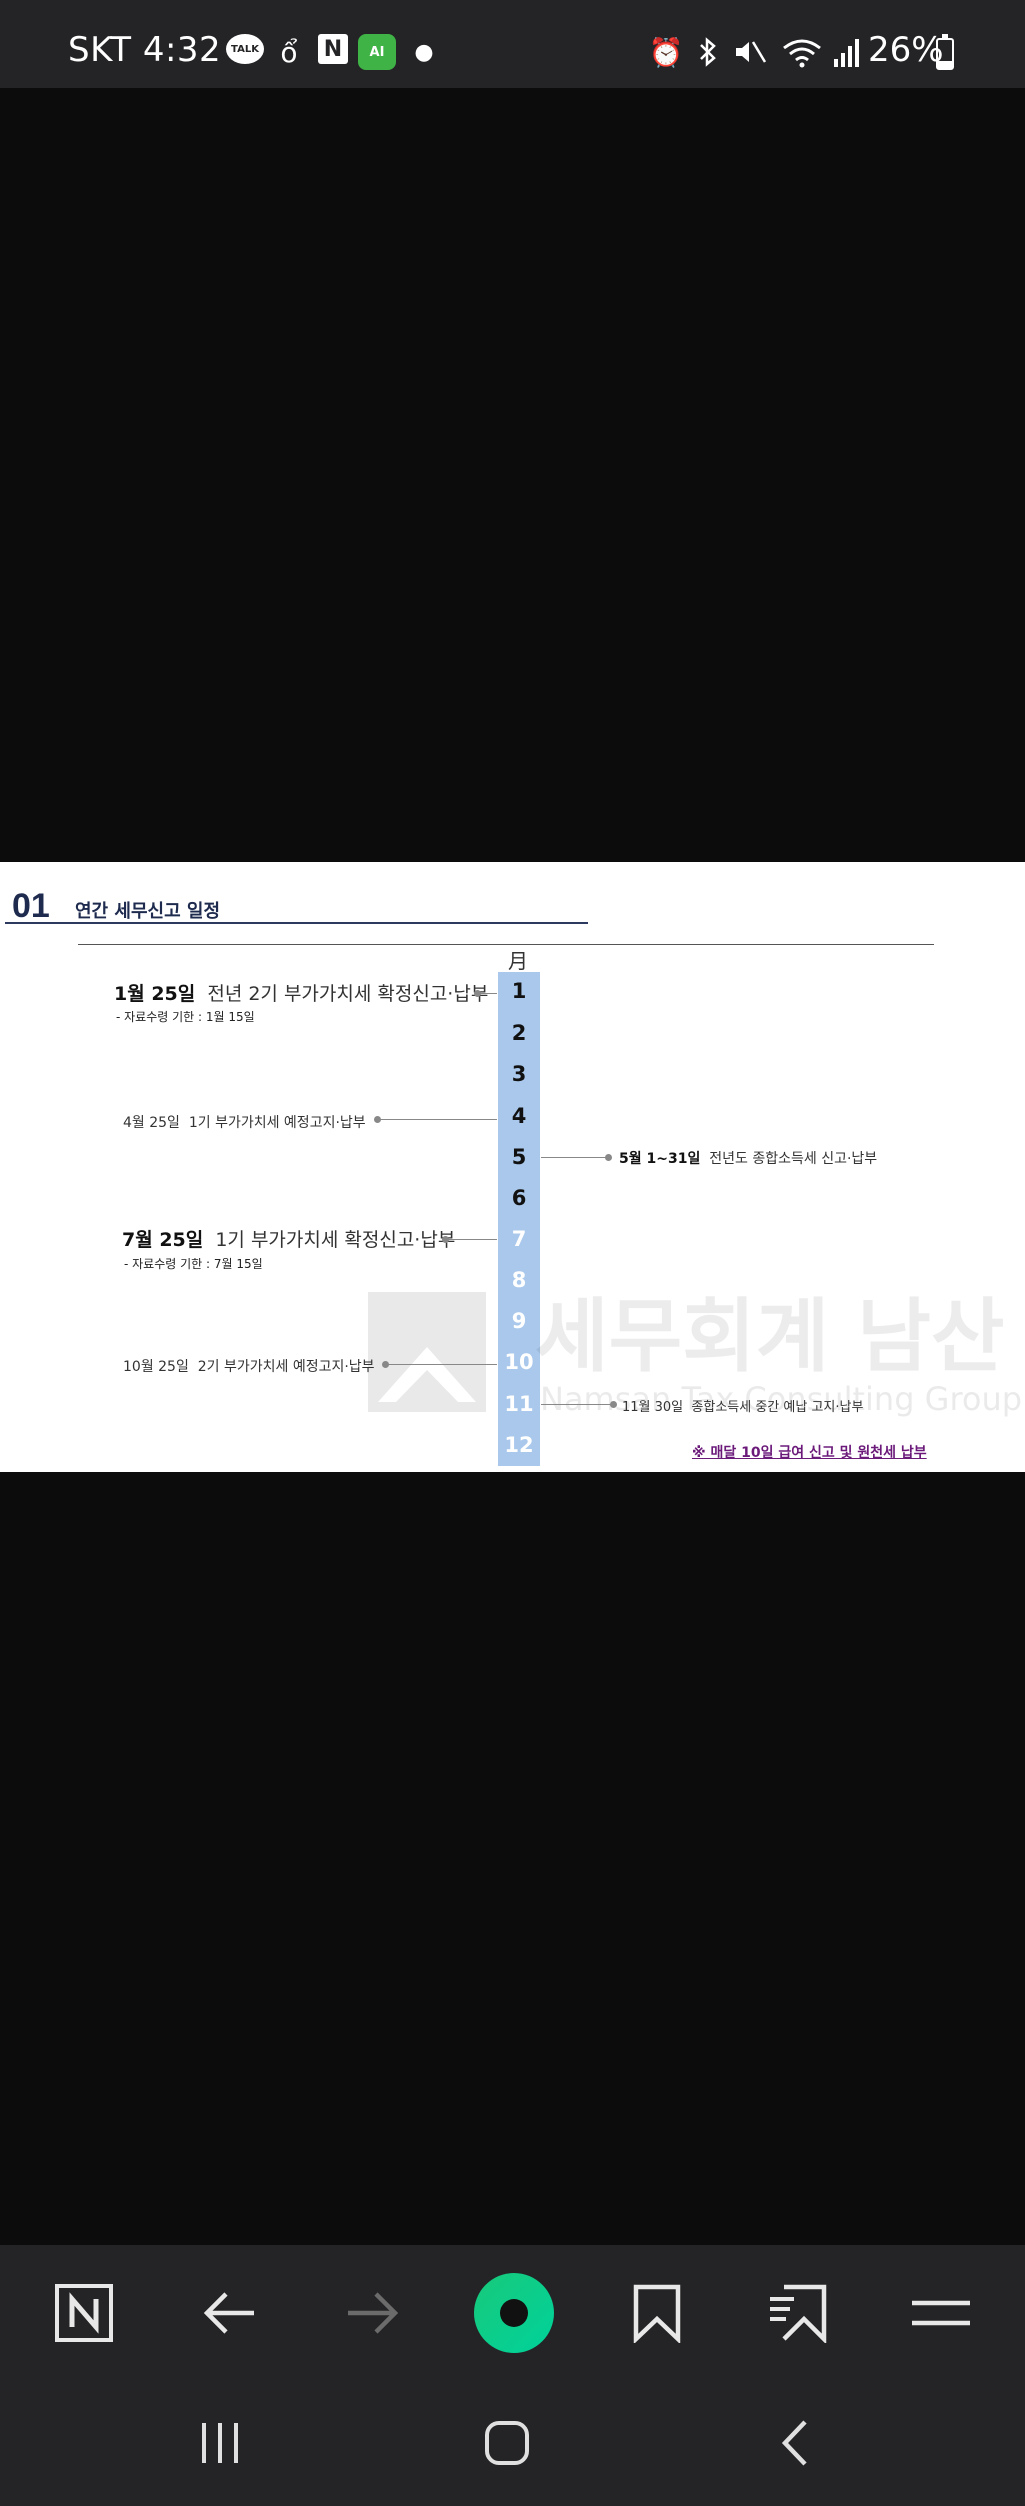  What do you see at coordinates (847, 52) in the screenshot?
I see `signal-icon` at bounding box center [847, 52].